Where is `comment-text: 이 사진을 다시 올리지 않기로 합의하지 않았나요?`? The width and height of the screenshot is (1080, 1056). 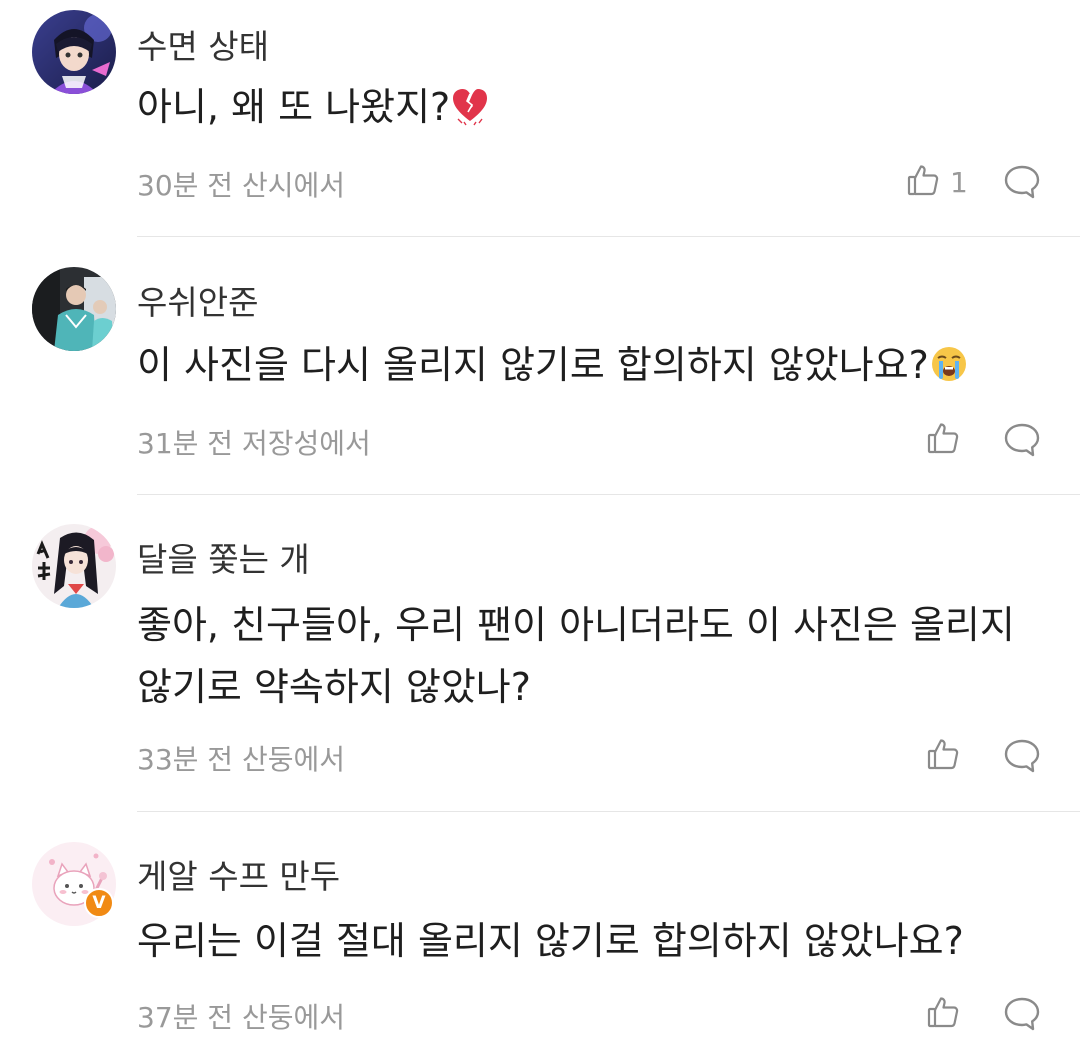 comment-text: 이 사진을 다시 올리지 않기로 합의하지 않았나요? is located at coordinates (597, 368).